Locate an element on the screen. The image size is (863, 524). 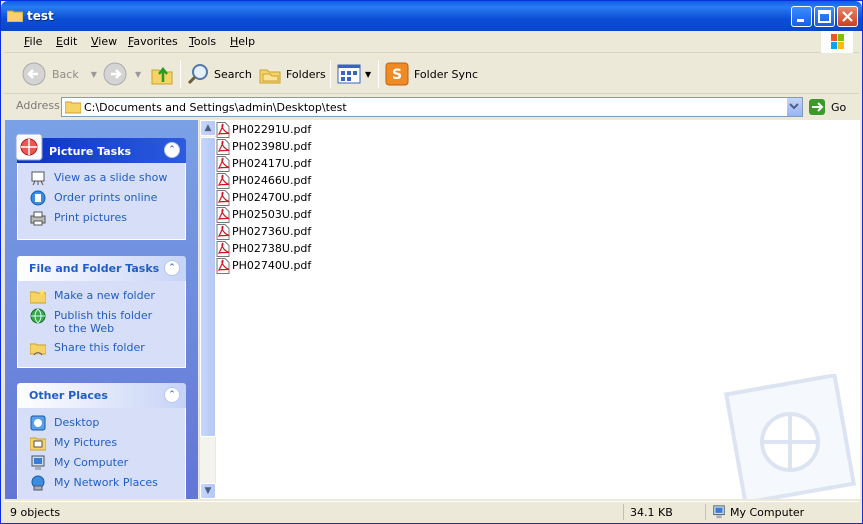
new-folder-icon is located at coordinates (38, 296).